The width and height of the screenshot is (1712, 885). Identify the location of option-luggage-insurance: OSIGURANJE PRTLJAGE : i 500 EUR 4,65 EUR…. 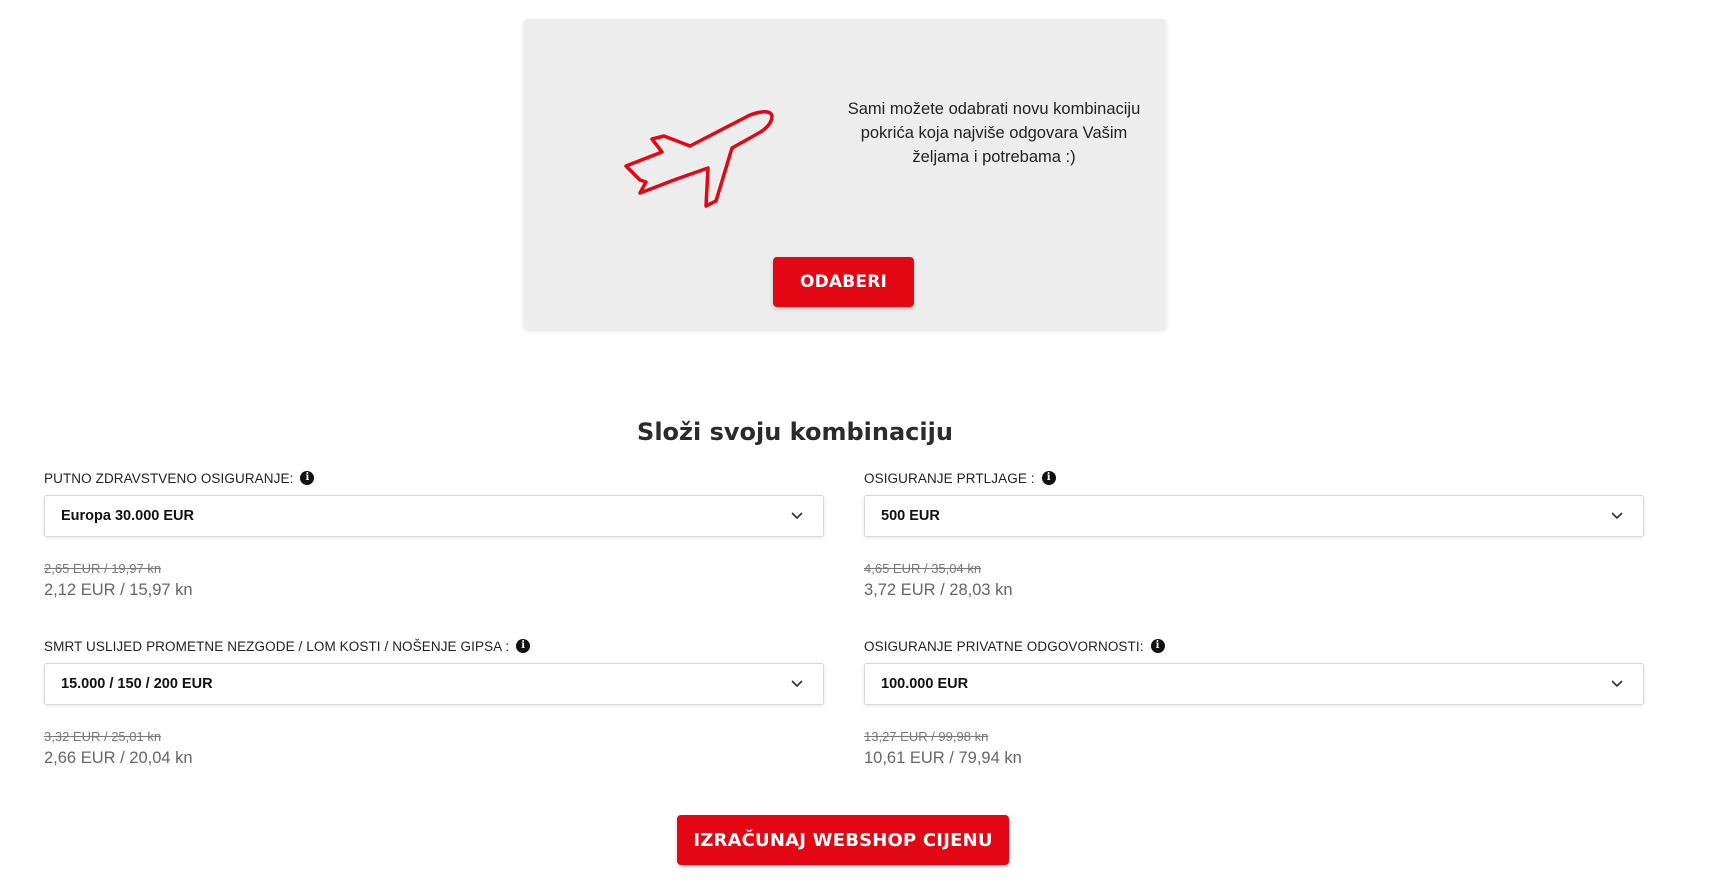
(1254, 534).